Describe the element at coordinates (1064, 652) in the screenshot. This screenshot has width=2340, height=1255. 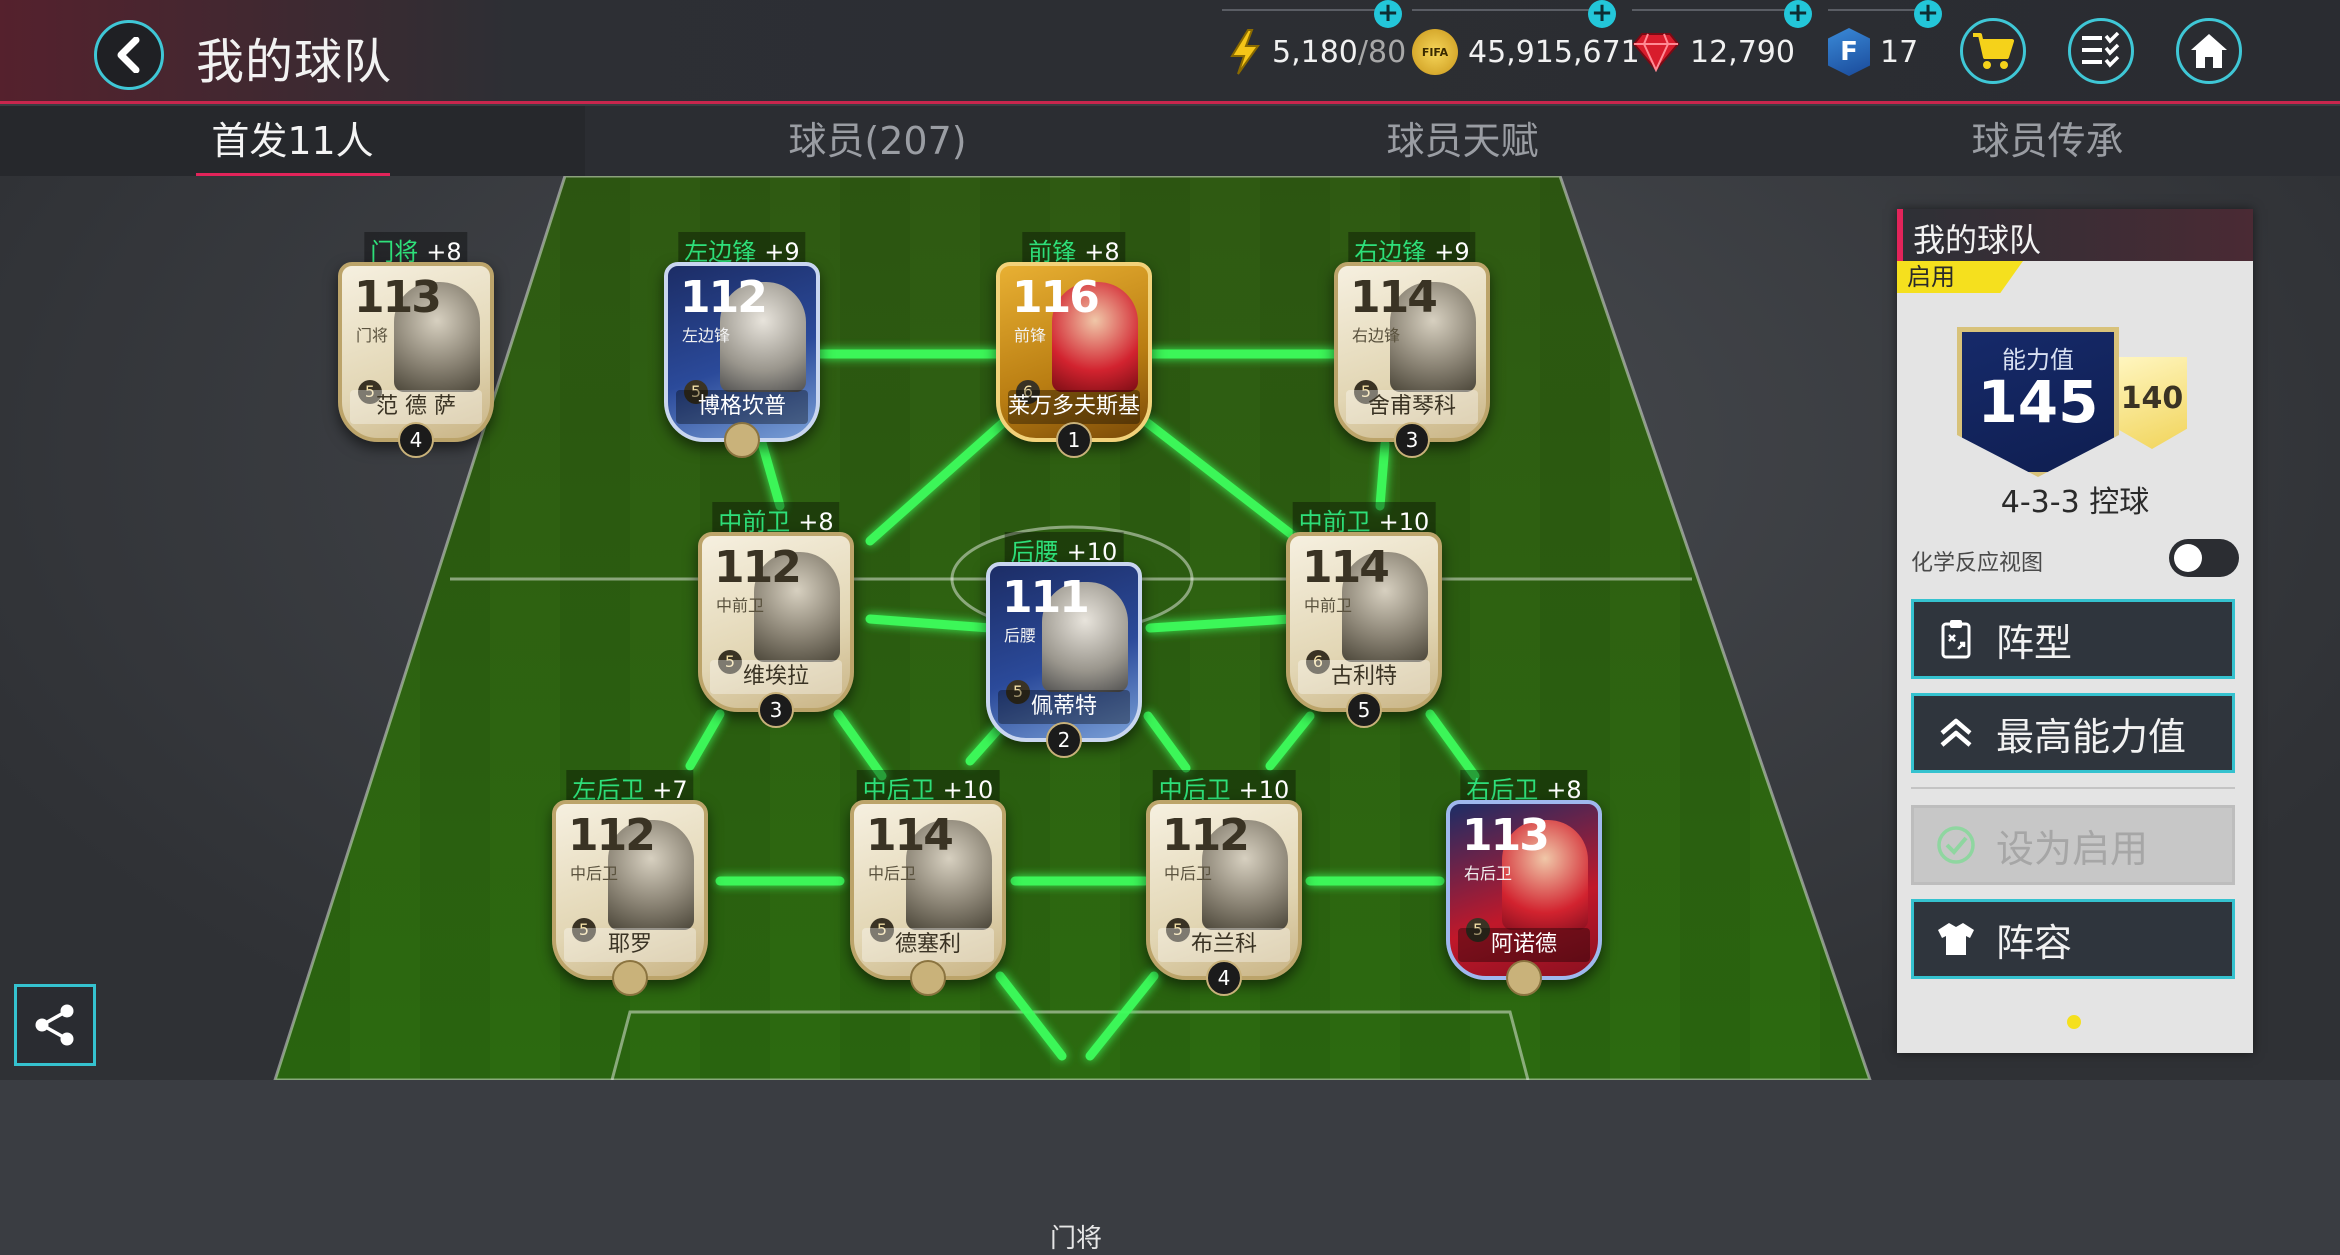
I see `card-frame: 111 后腰 5 佩蒂特` at that location.